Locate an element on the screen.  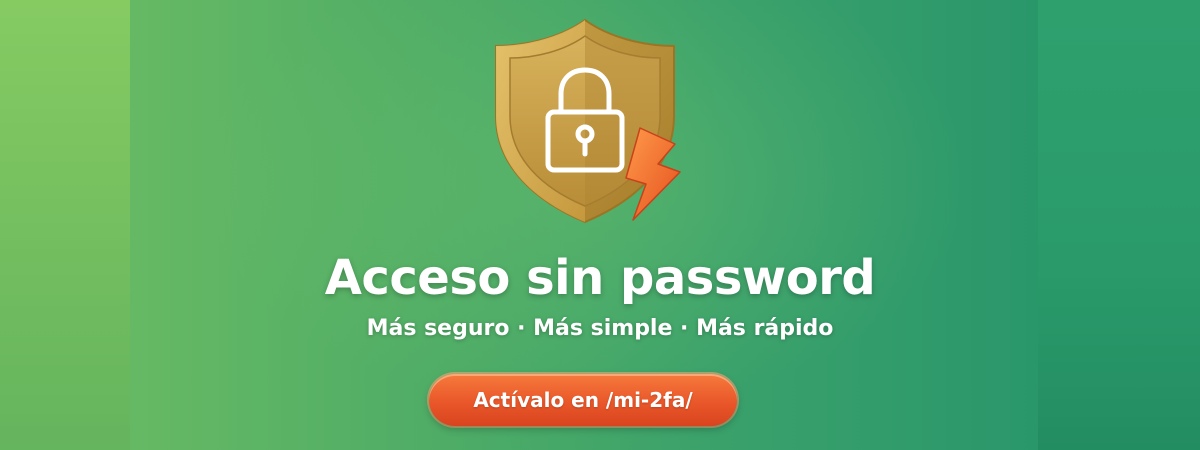
shield-lock-illustration is located at coordinates (590, 121).